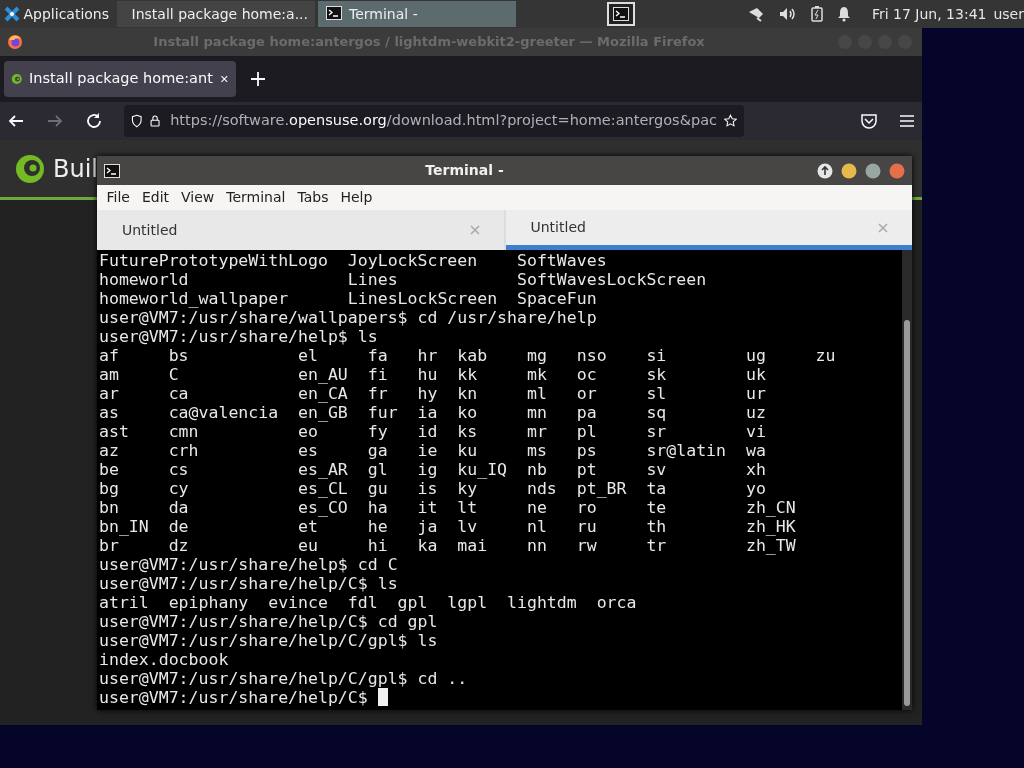 This screenshot has height=768, width=1024. Describe the element at coordinates (907, 513) in the screenshot. I see `scrollbar-thumb` at that location.